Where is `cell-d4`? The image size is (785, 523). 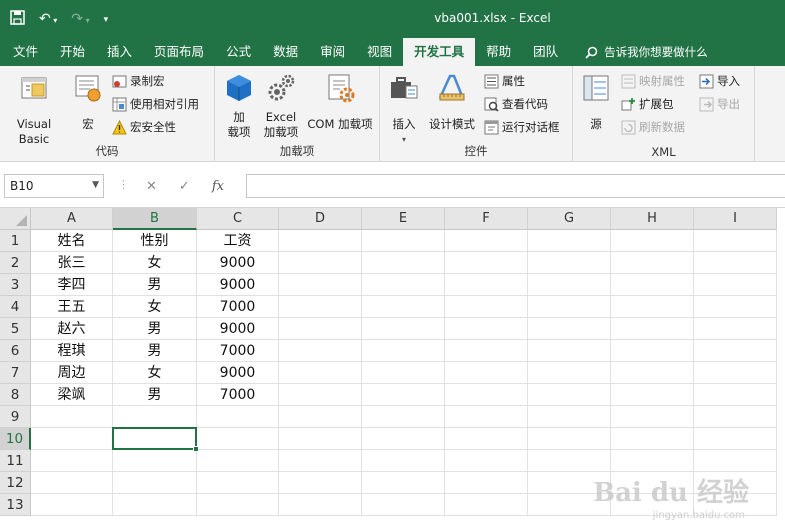
cell-d4 is located at coordinates (320, 307).